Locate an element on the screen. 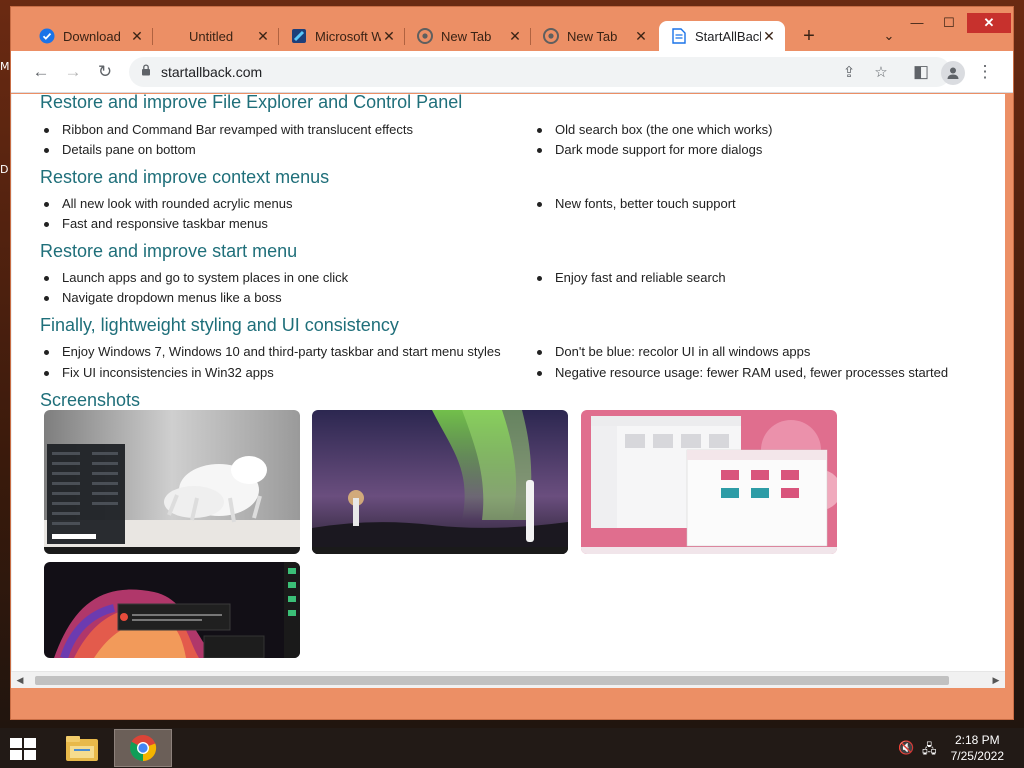 Image resolution: width=1024 pixels, height=768 pixels. scrollbar-thumb is located at coordinates (492, 680).